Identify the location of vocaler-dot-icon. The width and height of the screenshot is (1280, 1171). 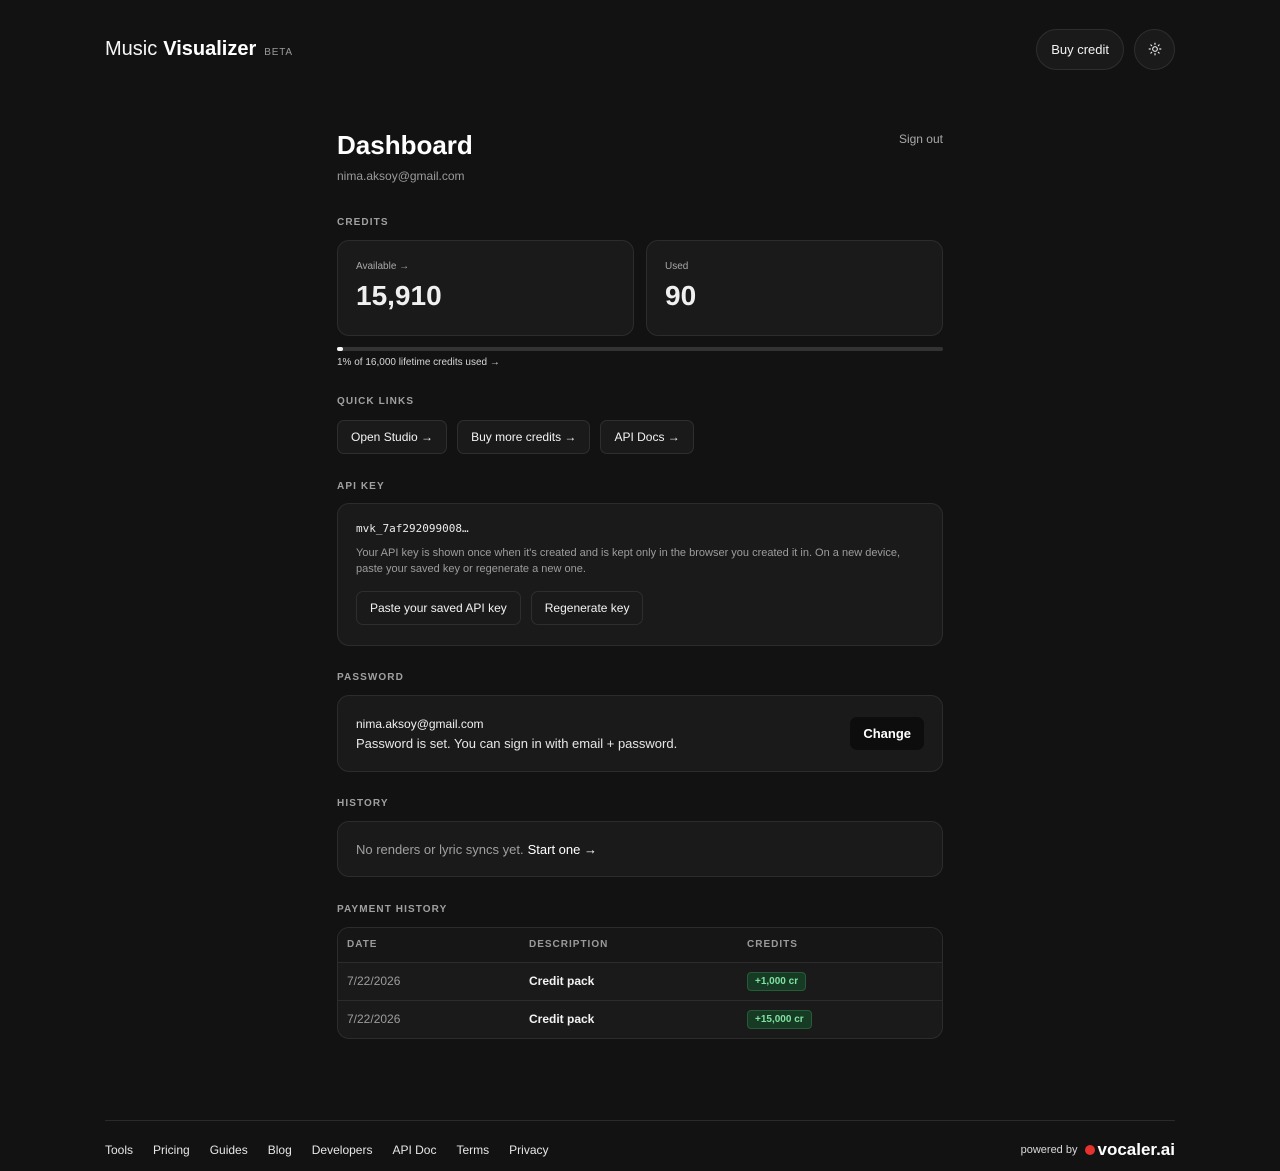
(1090, 1150).